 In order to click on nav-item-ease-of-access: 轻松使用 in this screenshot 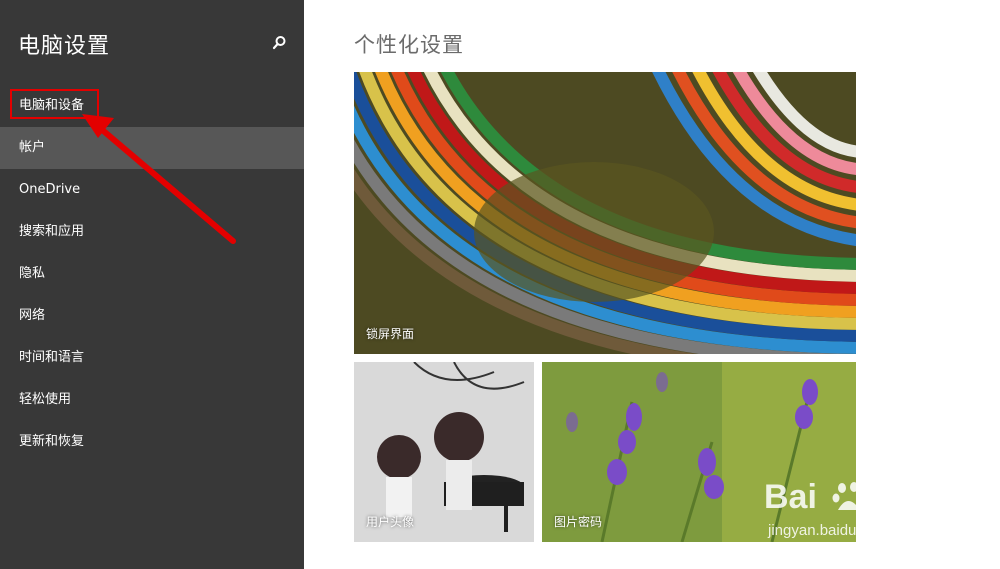, I will do `click(152, 400)`.